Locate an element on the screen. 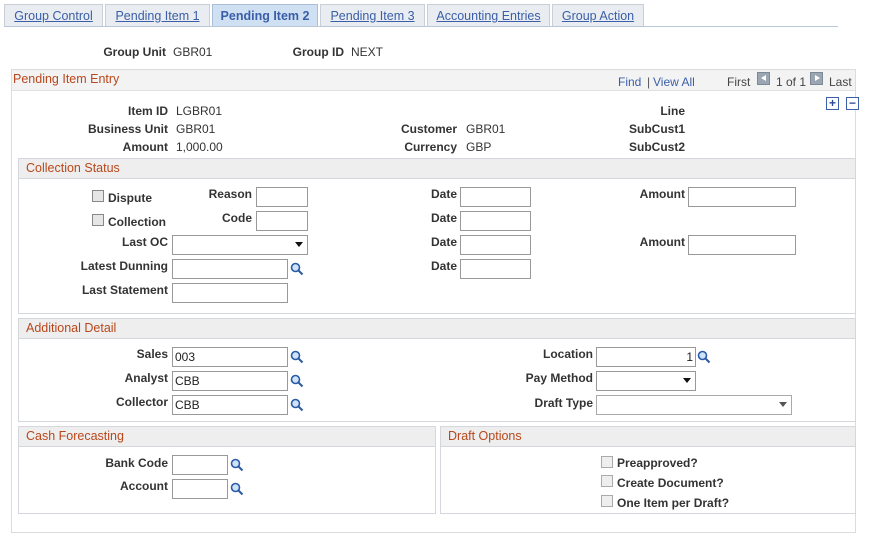  pay-method-label: Pay Method is located at coordinates (559, 378).